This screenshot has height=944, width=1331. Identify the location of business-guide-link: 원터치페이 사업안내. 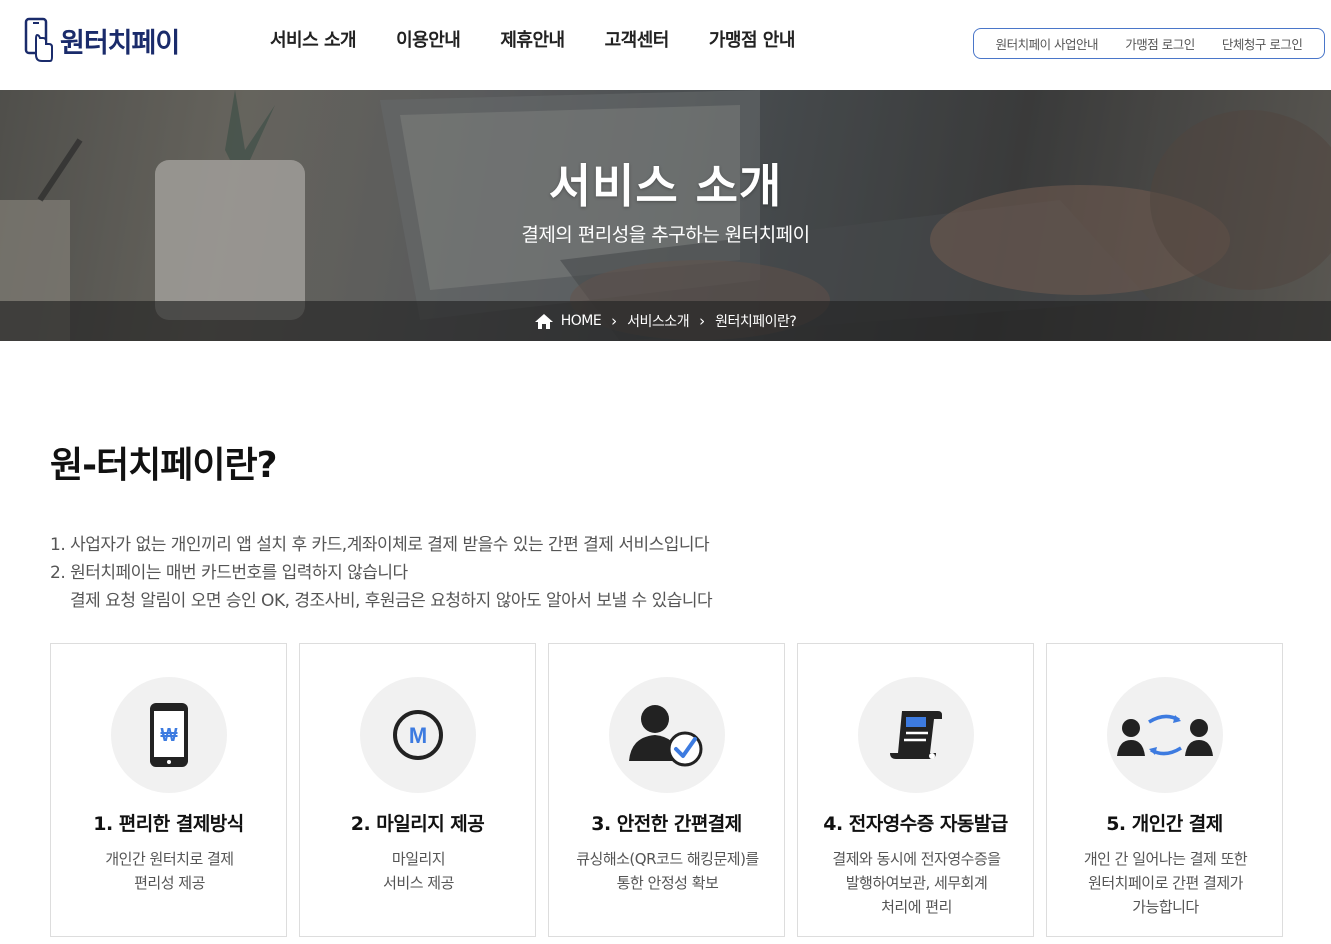
(1047, 43).